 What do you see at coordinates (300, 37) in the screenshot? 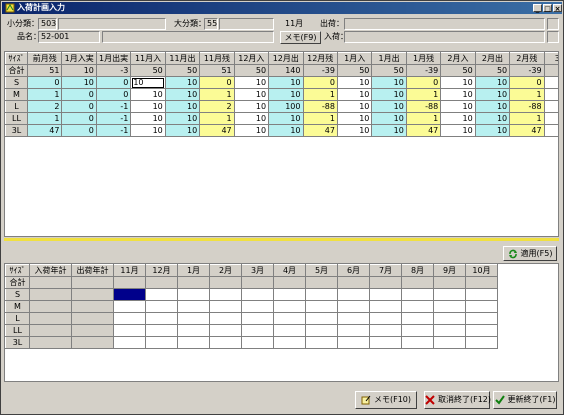
I see `memo-f9-button: メモ(F9)` at bounding box center [300, 37].